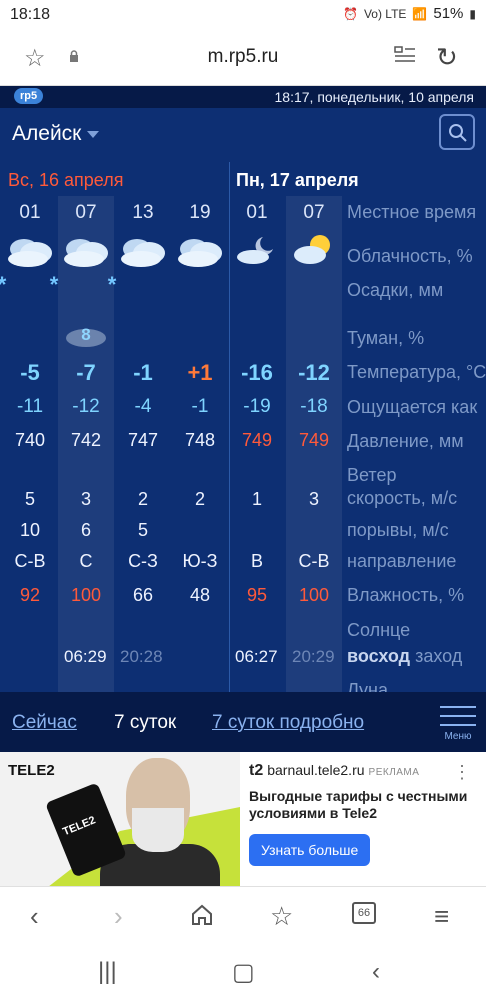  I want to click on feels-cell: -4, so click(143, 406).